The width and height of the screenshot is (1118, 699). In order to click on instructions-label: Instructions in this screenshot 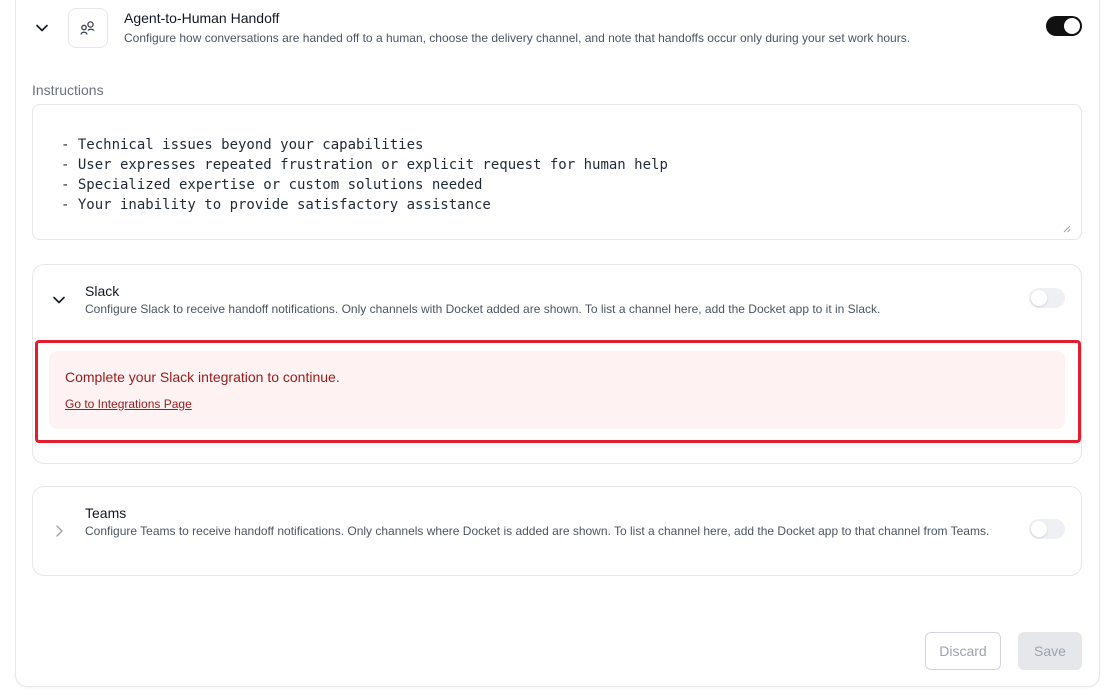, I will do `click(68, 90)`.